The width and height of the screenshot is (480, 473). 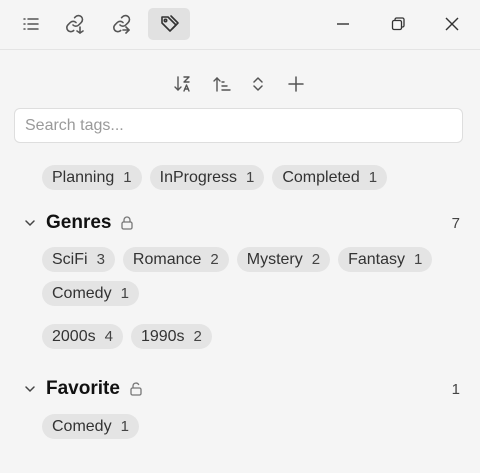 What do you see at coordinates (31, 24) in the screenshot?
I see `list-icon` at bounding box center [31, 24].